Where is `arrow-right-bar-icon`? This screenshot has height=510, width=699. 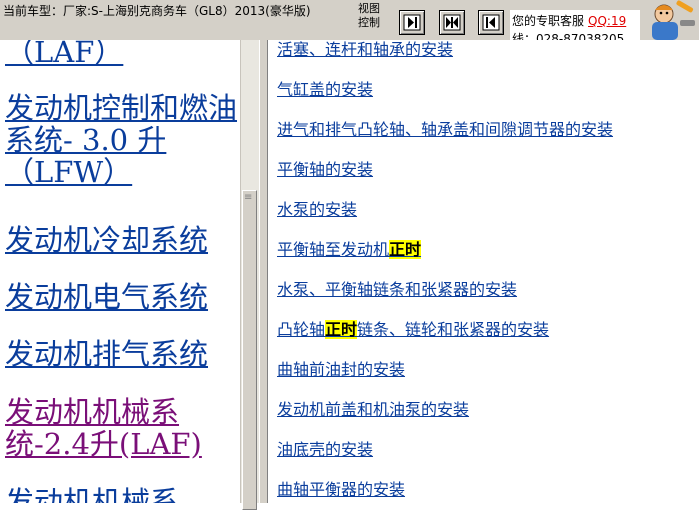 arrow-right-bar-icon is located at coordinates (412, 22).